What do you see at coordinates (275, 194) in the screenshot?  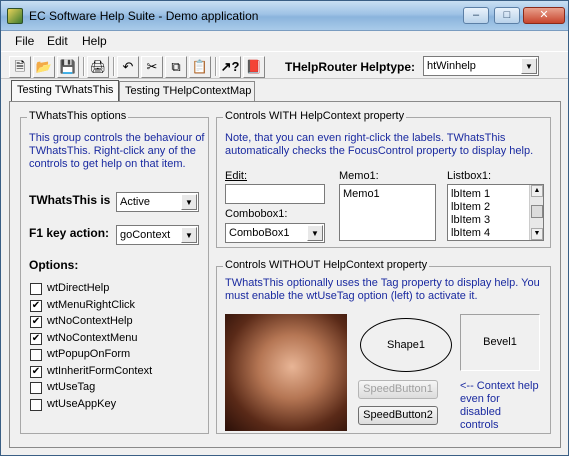 I see `edit-field` at bounding box center [275, 194].